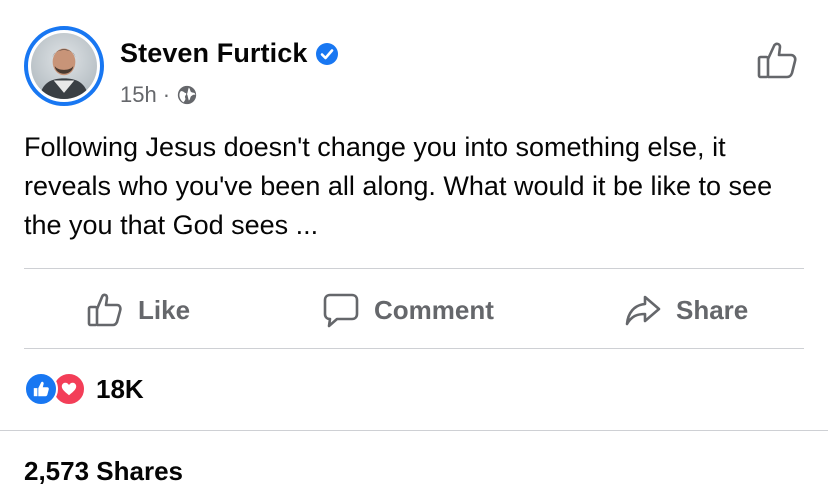  Describe the element at coordinates (712, 309) in the screenshot. I see `share-label: Share` at that location.